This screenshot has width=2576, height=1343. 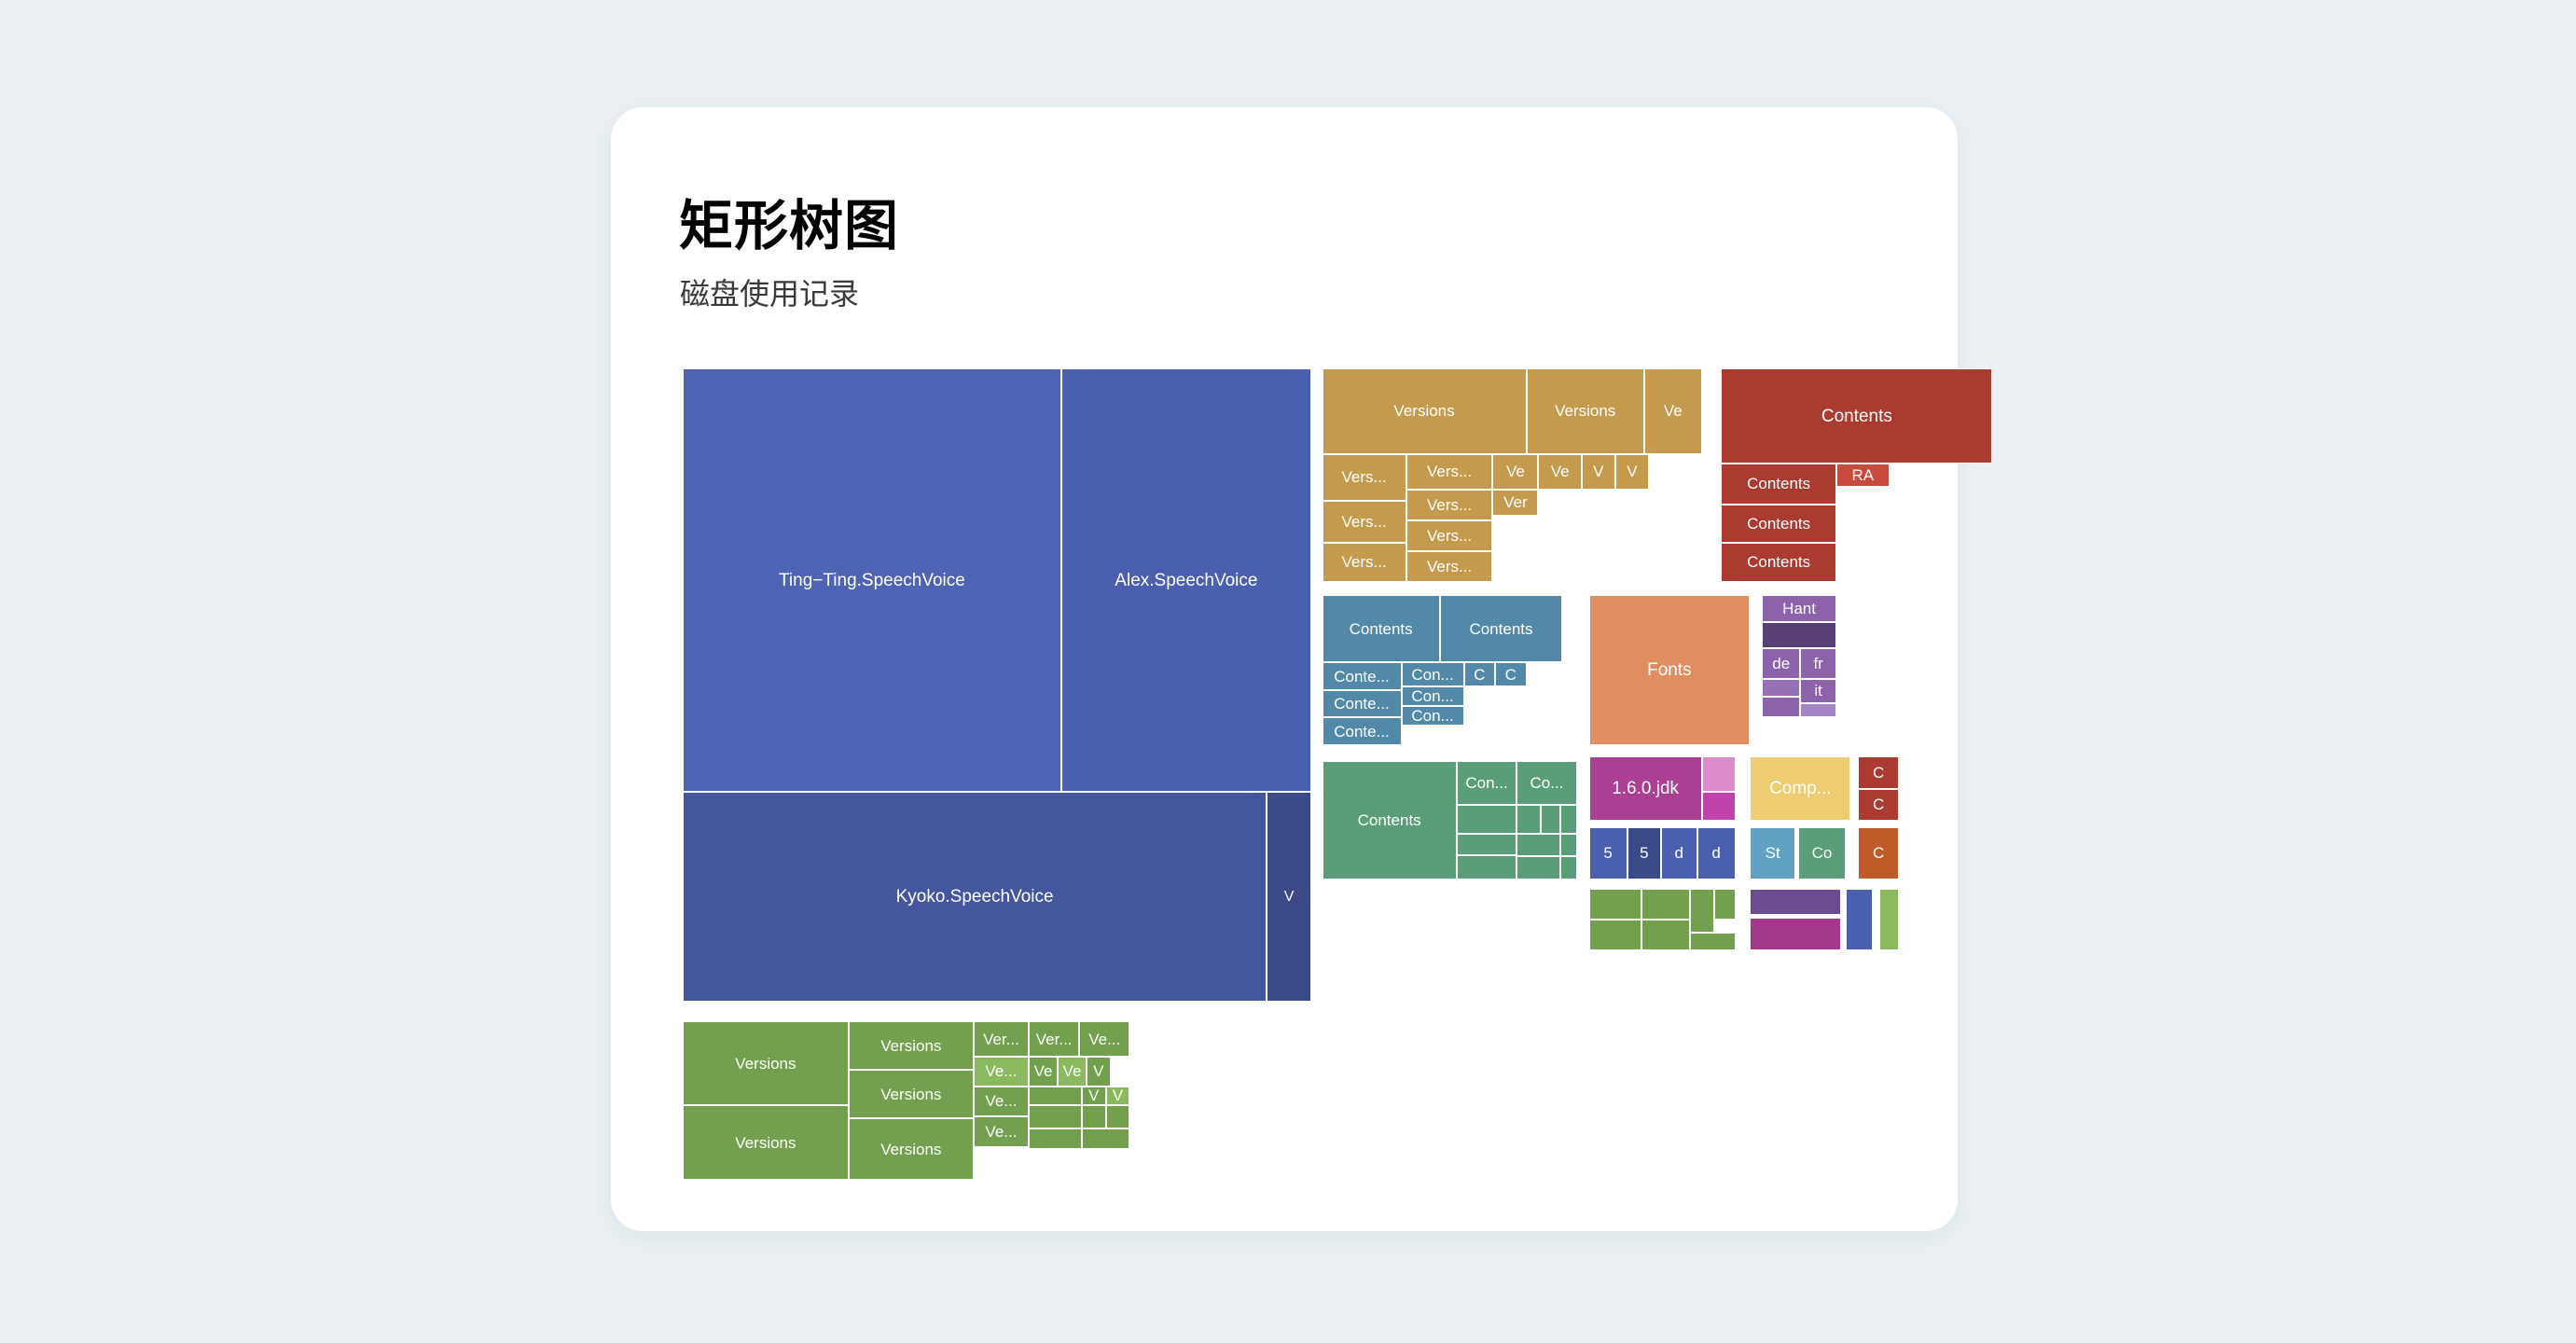 I want to click on treemap-tile: Kyoko.SpeechVoice, so click(x=975, y=898).